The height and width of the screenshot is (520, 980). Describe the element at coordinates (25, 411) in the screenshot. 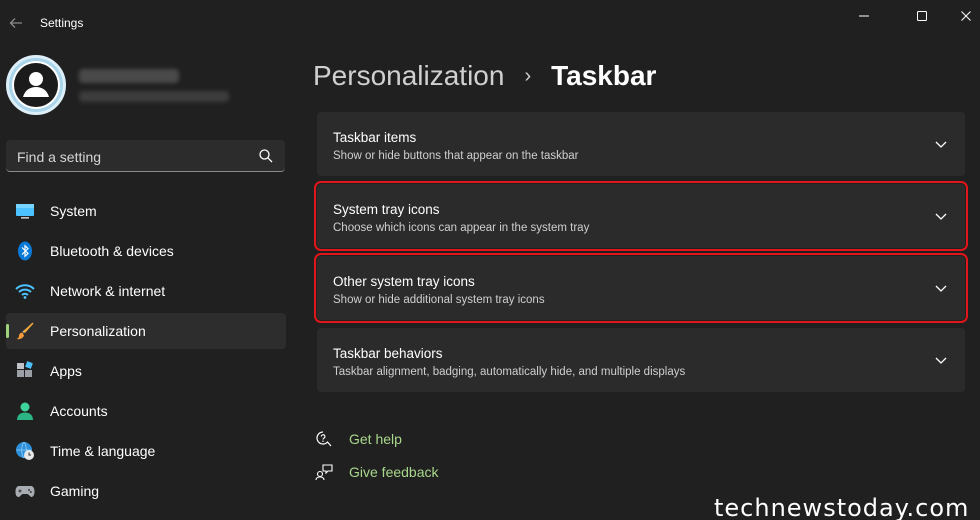

I see `person-icon` at that location.